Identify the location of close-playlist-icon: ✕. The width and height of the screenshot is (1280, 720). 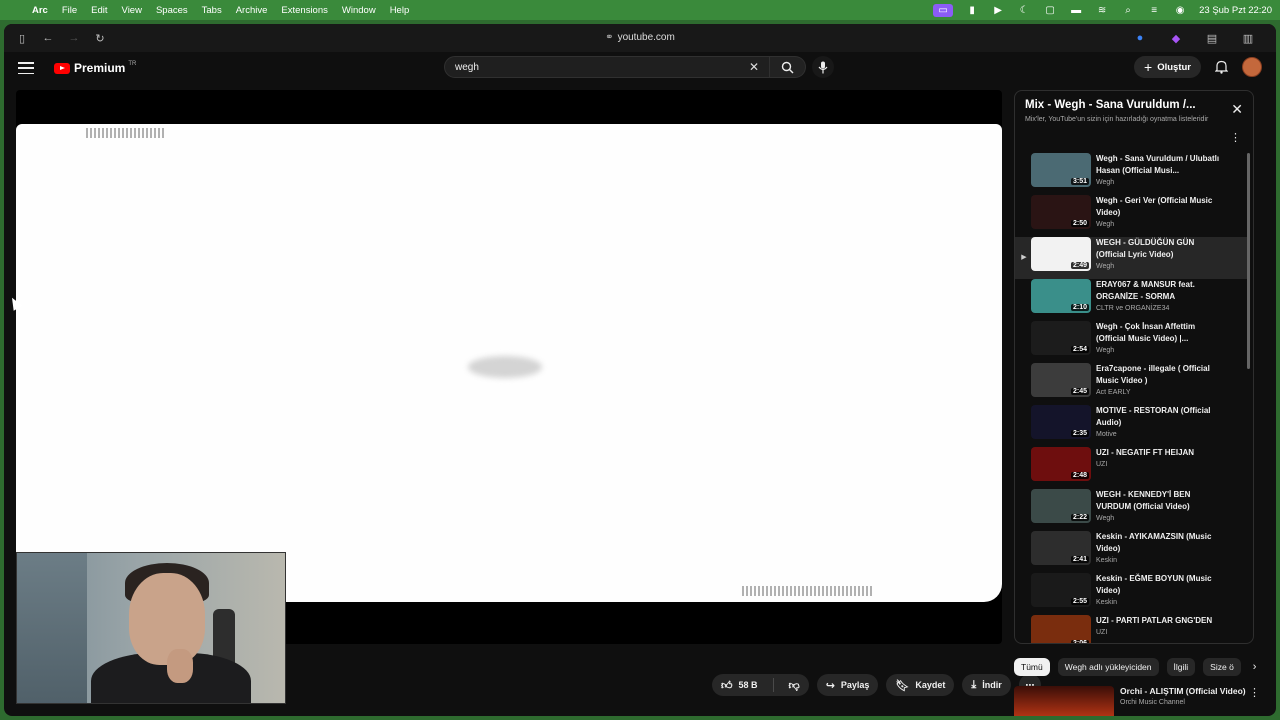
(1237, 109).